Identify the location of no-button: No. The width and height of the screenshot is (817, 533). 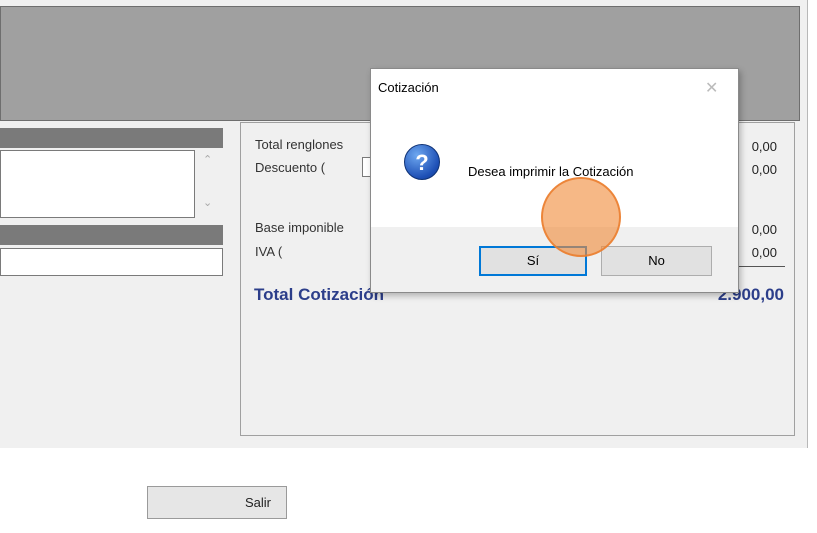
(656, 261).